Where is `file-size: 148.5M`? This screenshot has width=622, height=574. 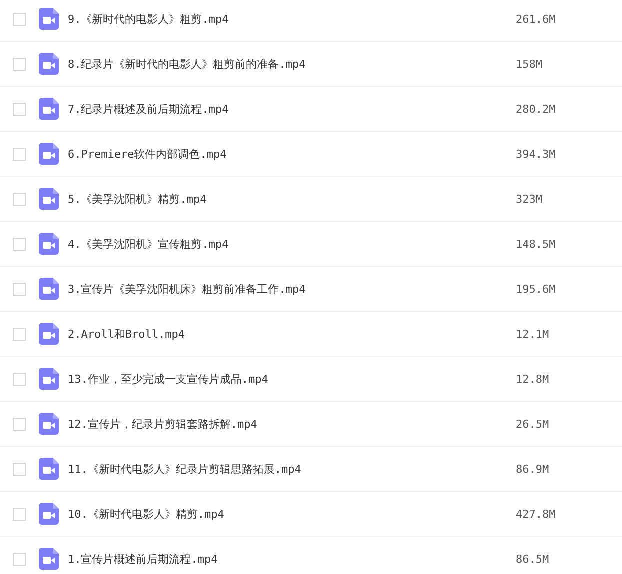
file-size: 148.5M is located at coordinates (536, 244).